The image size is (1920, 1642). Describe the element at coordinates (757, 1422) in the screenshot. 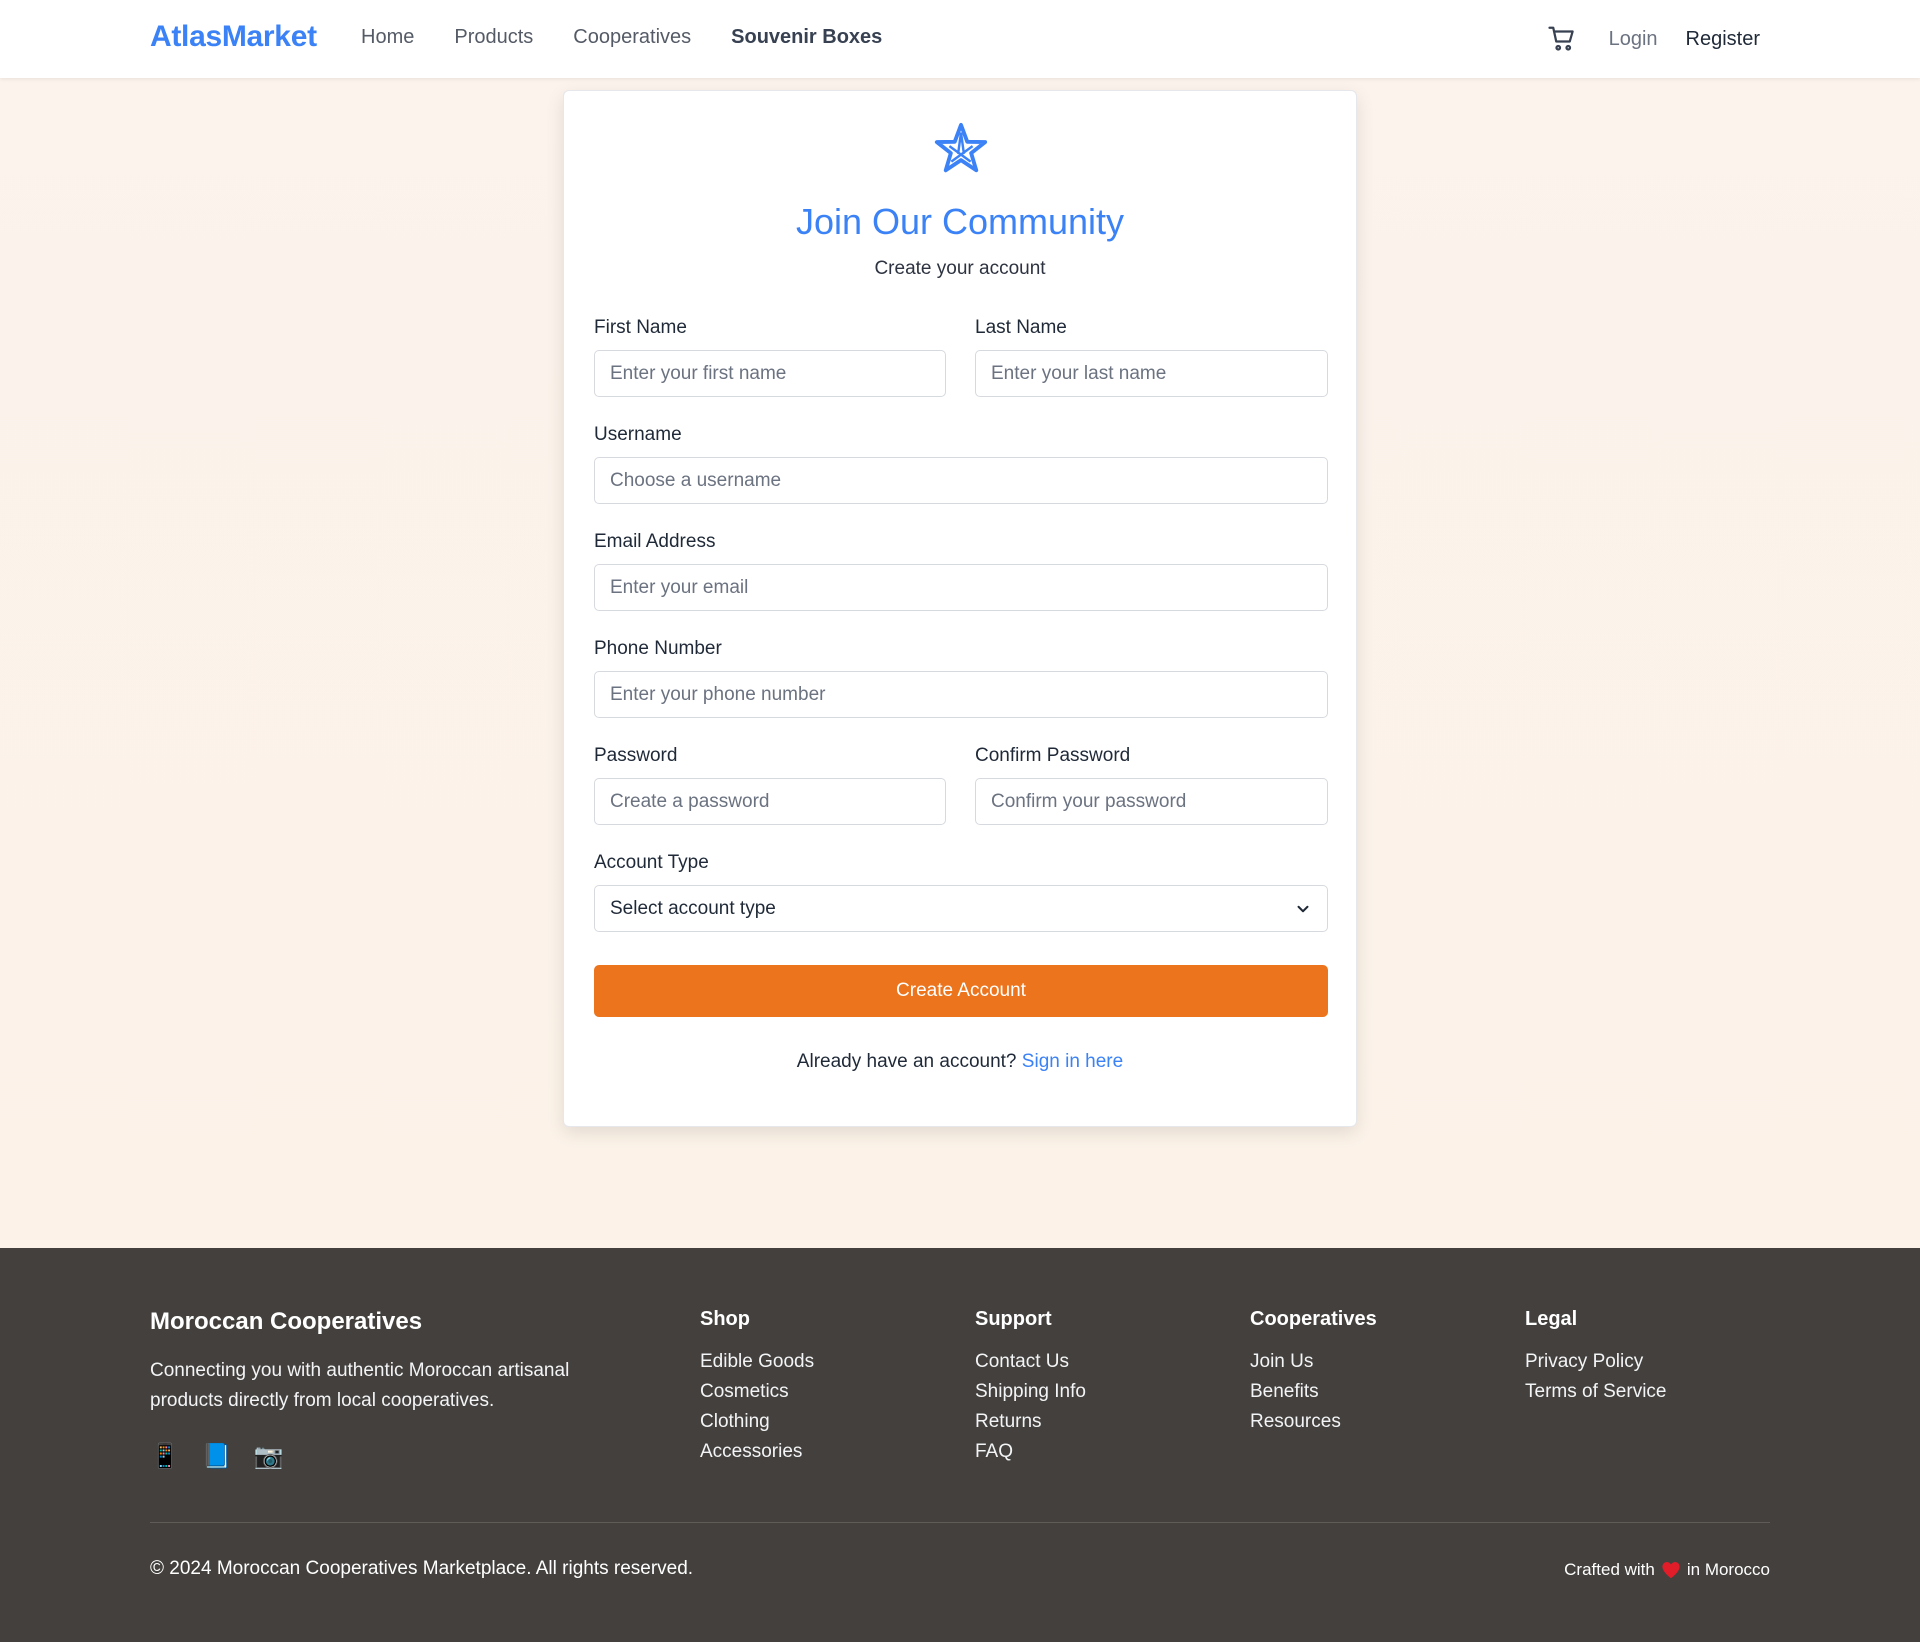

I see `footer-link-clothing: Clothing` at that location.